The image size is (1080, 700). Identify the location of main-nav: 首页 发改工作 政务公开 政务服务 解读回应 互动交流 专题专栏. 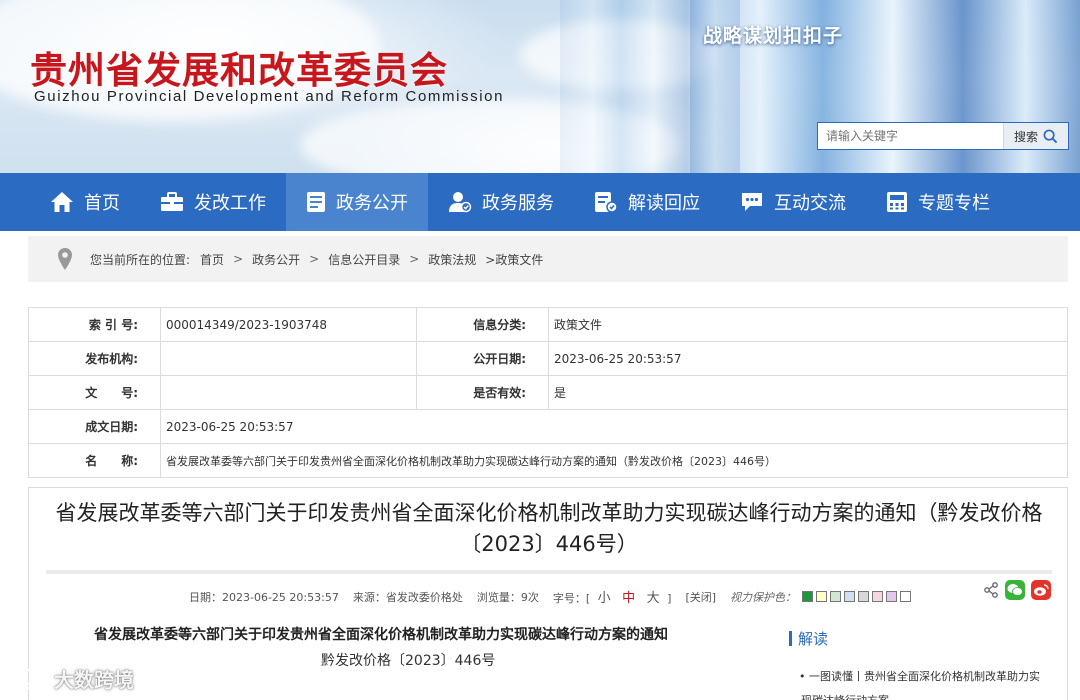
(540, 202).